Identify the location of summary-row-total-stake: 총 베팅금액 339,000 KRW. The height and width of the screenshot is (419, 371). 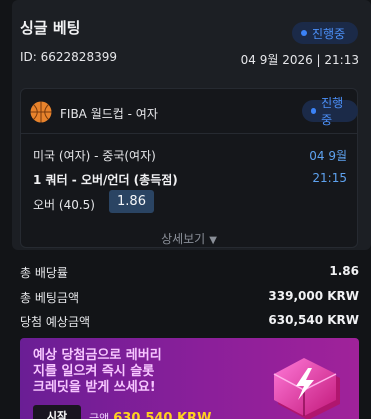
(189, 297).